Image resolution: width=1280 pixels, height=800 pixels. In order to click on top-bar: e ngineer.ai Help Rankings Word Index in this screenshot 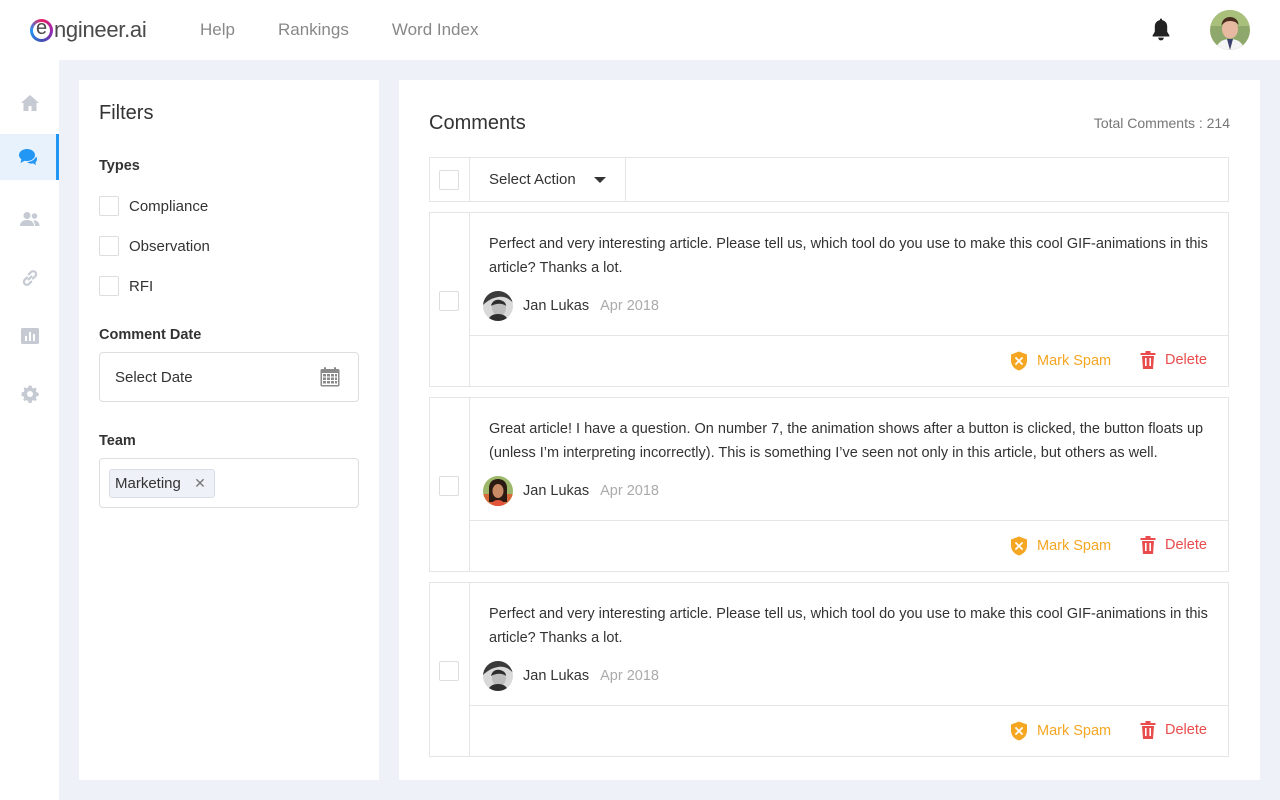, I will do `click(640, 30)`.